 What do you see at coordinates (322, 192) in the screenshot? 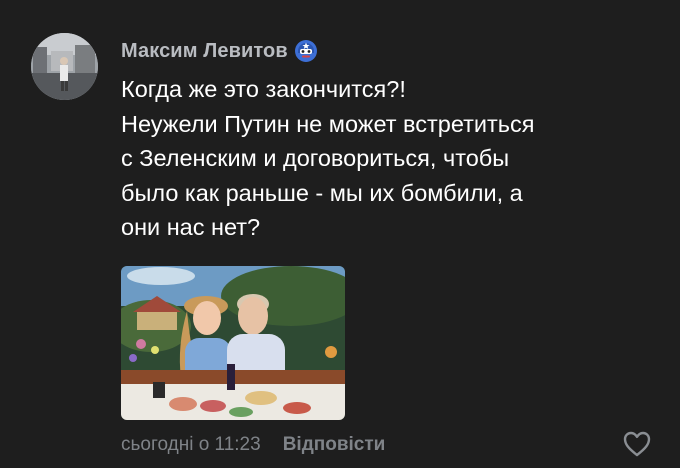
I see `comment-text-line: было как раньше - мы их бомбили, а` at bounding box center [322, 192].